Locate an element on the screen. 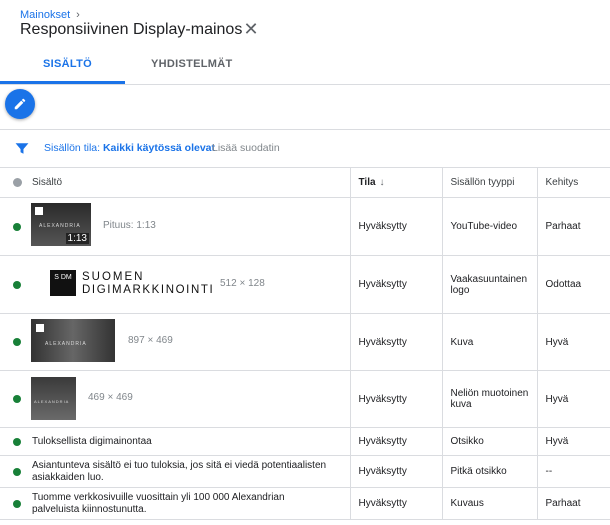 This screenshot has height=525, width=610. filter-value: Kaikki käytössä olevat is located at coordinates (159, 148).